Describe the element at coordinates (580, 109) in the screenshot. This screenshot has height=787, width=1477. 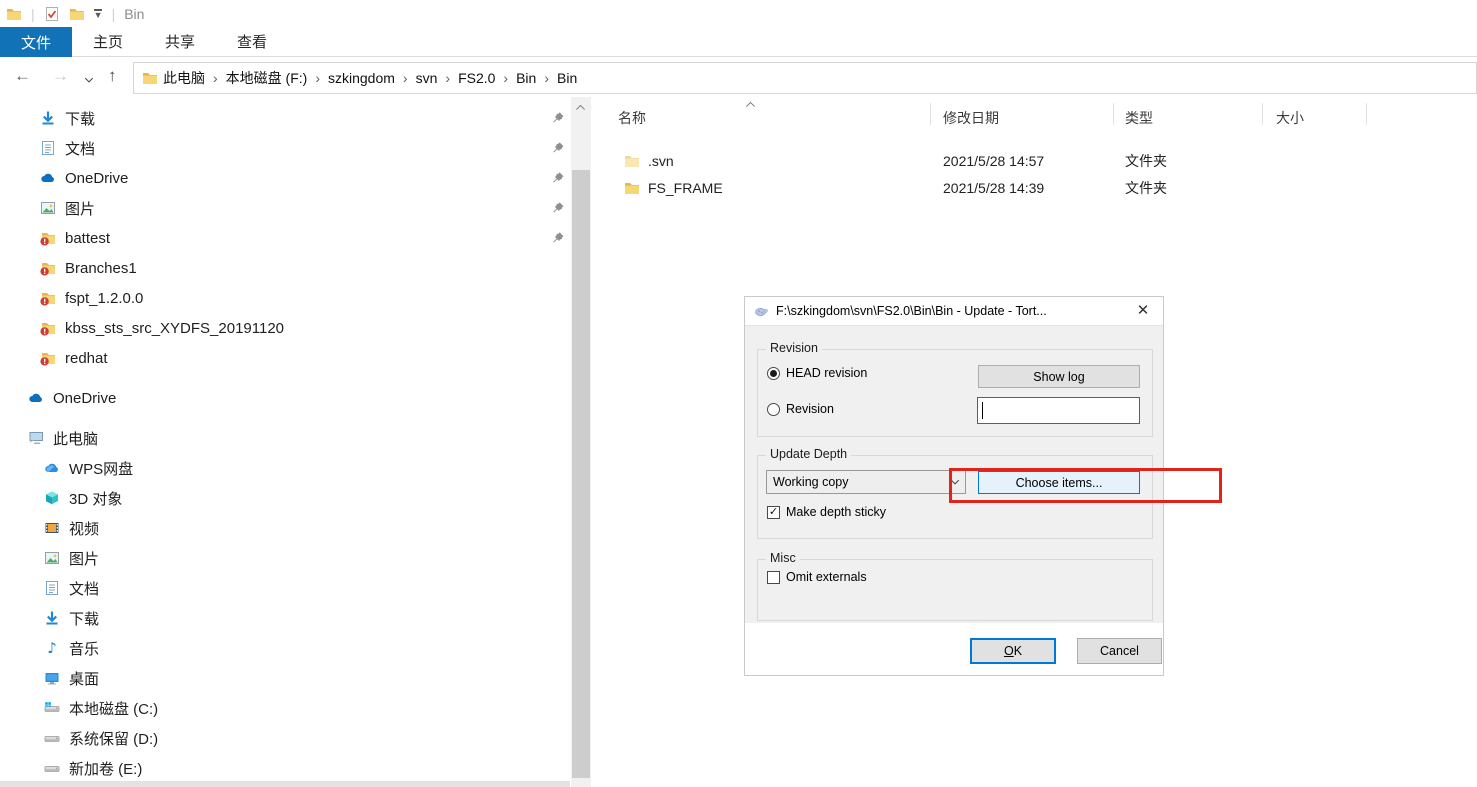
I see `scroll-up-icon` at that location.